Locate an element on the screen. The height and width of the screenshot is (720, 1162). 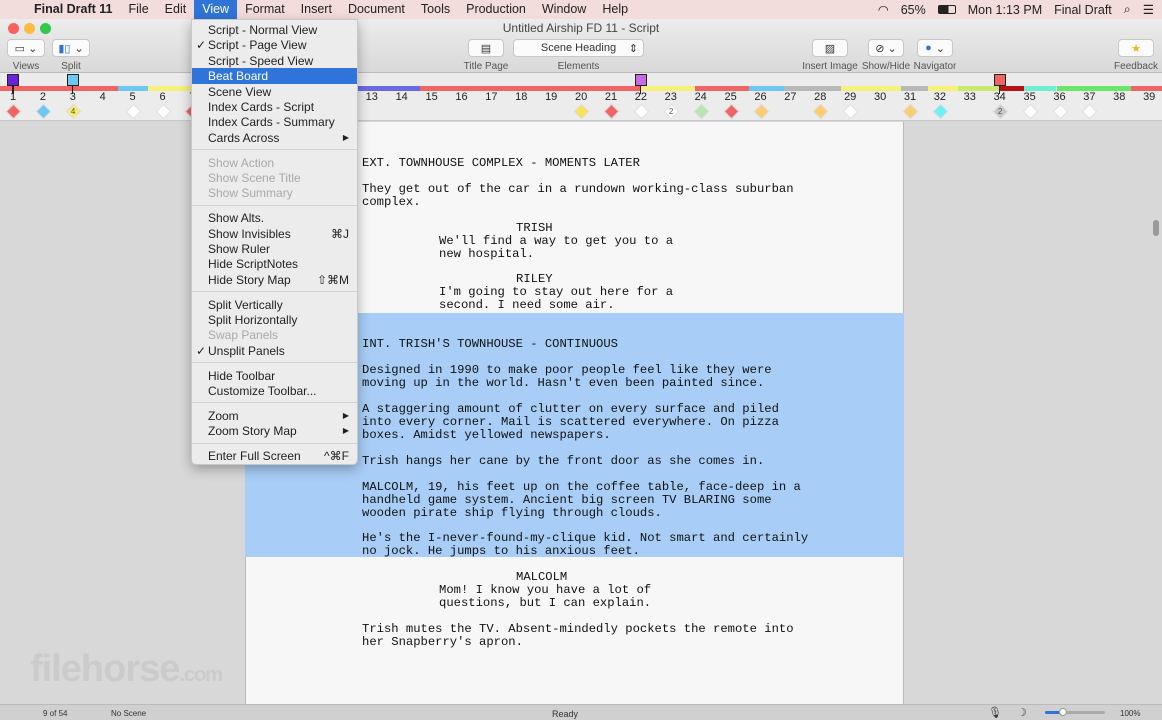
menu-item-show-alts: Show Alts. is located at coordinates (274, 218).